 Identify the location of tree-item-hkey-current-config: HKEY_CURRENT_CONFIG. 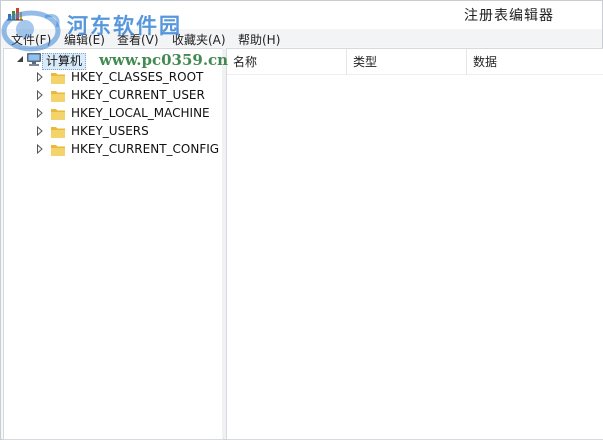
(113, 150).